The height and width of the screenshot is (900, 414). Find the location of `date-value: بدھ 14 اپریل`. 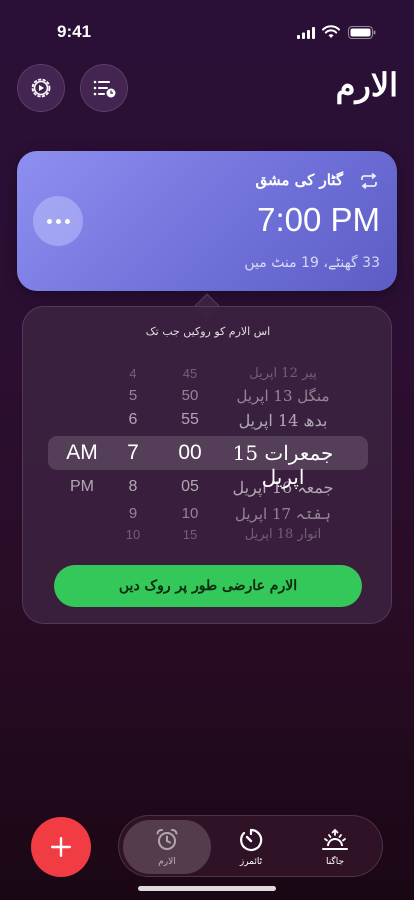

date-value: بدھ 14 اپریل is located at coordinates (283, 420).